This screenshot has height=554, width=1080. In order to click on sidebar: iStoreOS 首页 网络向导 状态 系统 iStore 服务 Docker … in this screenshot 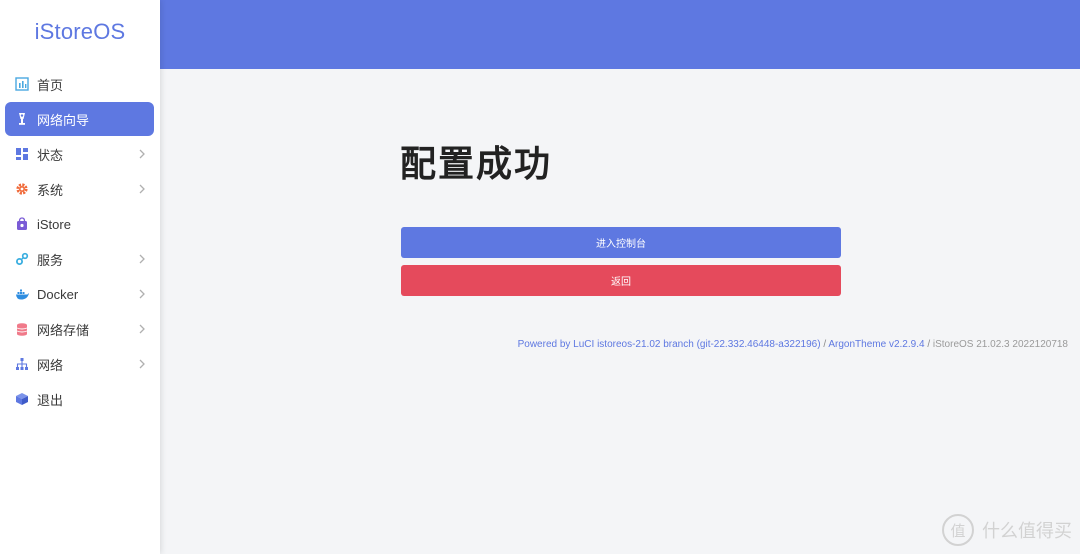, I will do `click(80, 277)`.